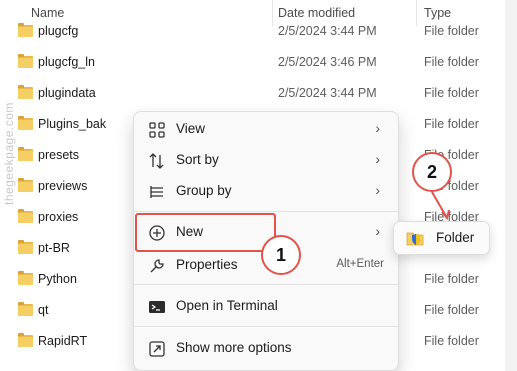 The height and width of the screenshot is (371, 517). I want to click on file-row: plugindata 2/5/2024 3:44 PM File folder, so click(252, 93).